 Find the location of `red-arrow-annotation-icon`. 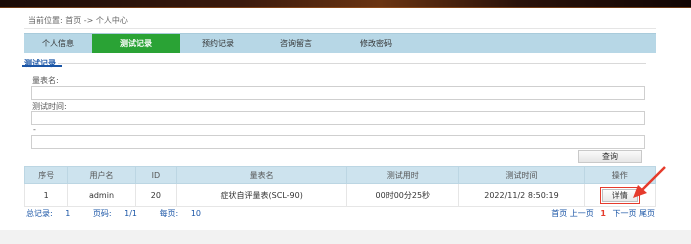

red-arrow-annotation-icon is located at coordinates (649, 182).